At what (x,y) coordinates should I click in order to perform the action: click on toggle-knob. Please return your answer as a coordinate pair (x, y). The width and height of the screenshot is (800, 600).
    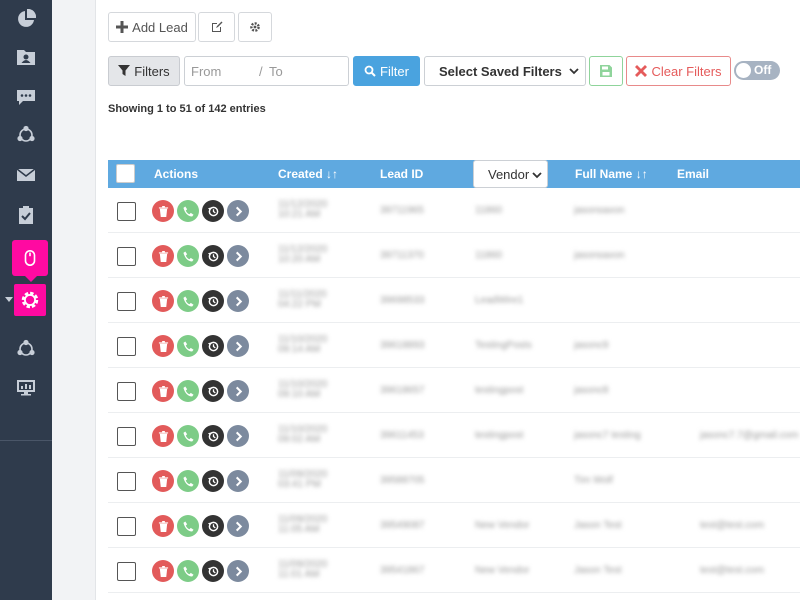
    Looking at the image, I should click on (743, 70).